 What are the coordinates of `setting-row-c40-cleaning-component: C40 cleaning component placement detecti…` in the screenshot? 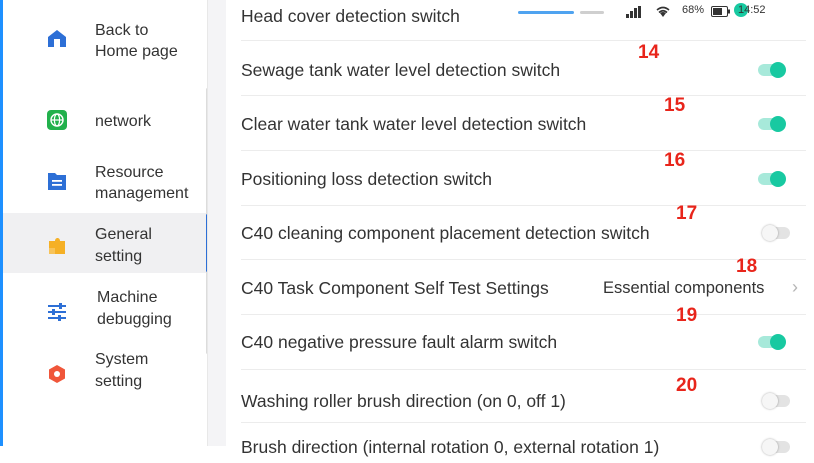 It's located at (523, 233).